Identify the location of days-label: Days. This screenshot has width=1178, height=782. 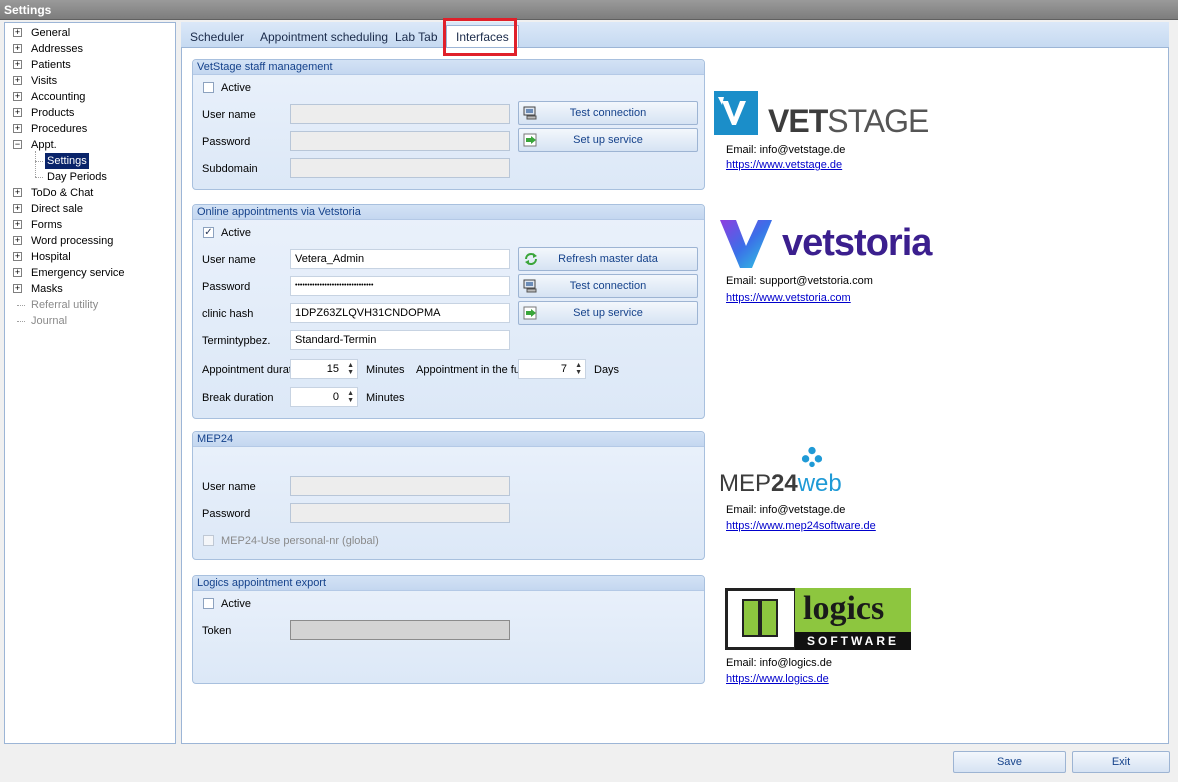
(607, 370).